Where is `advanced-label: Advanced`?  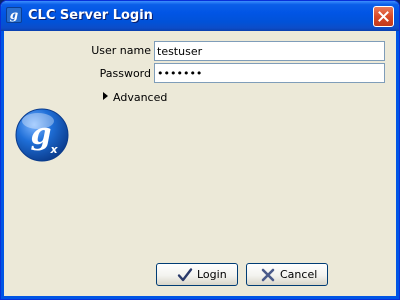 advanced-label: Advanced is located at coordinates (140, 97).